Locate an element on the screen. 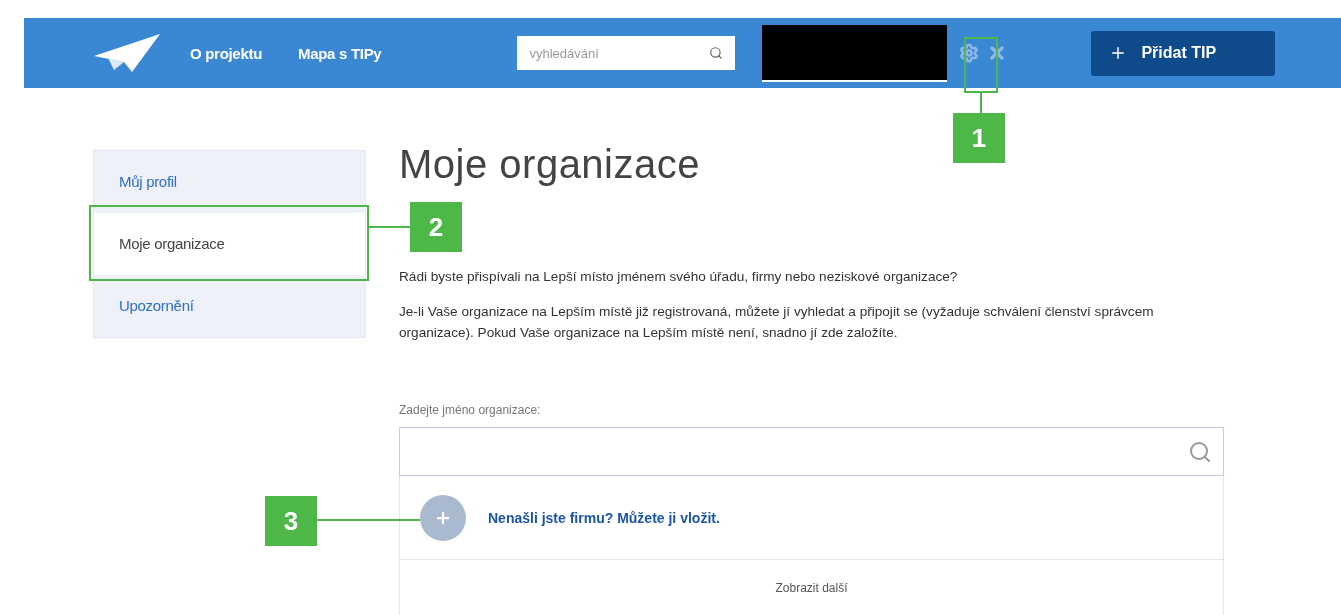 This screenshot has height=615, width=1341. add-organization-link: Nenašli jste firmu? Můžete ji vložit. is located at coordinates (604, 517).